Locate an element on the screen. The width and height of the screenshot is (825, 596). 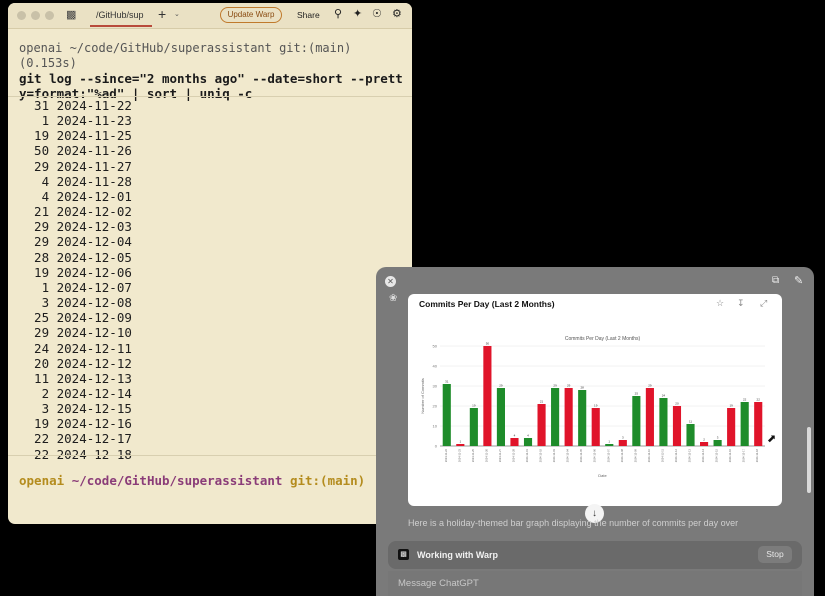
zoom-light is located at coordinates (49, 15).